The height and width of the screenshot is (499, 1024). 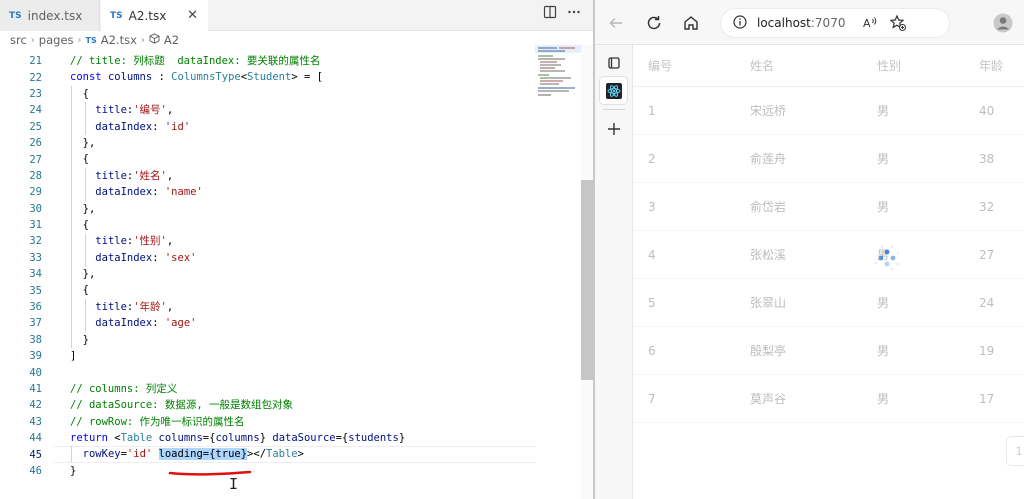 I want to click on address-bar: localhost:7070, so click(x=835, y=23).